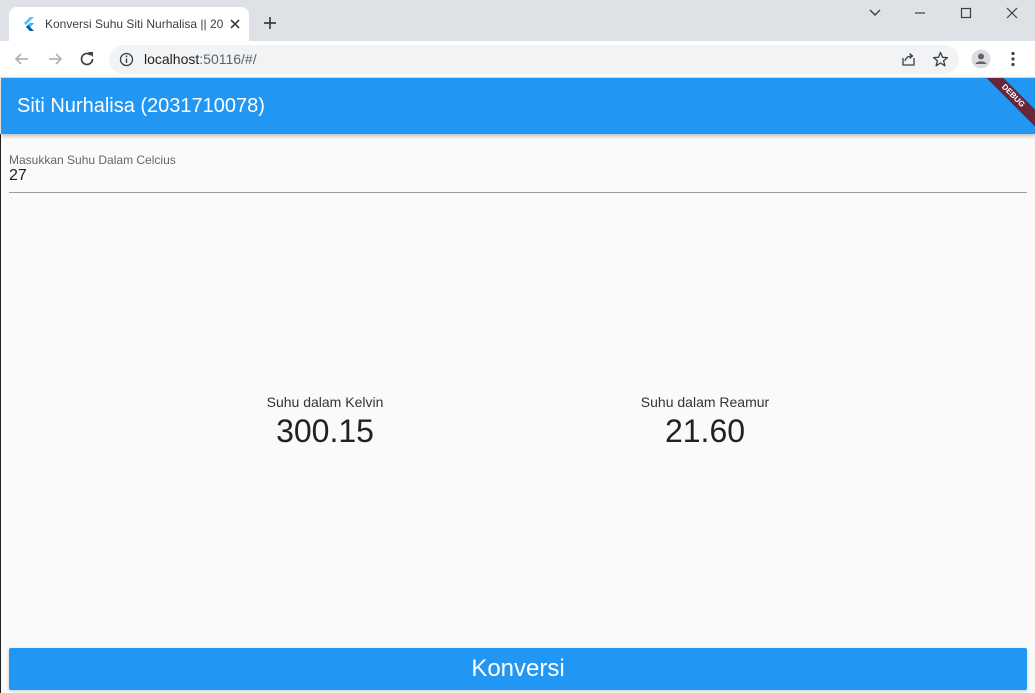 The height and width of the screenshot is (693, 1035). What do you see at coordinates (22, 59) in the screenshot?
I see `back-icon` at bounding box center [22, 59].